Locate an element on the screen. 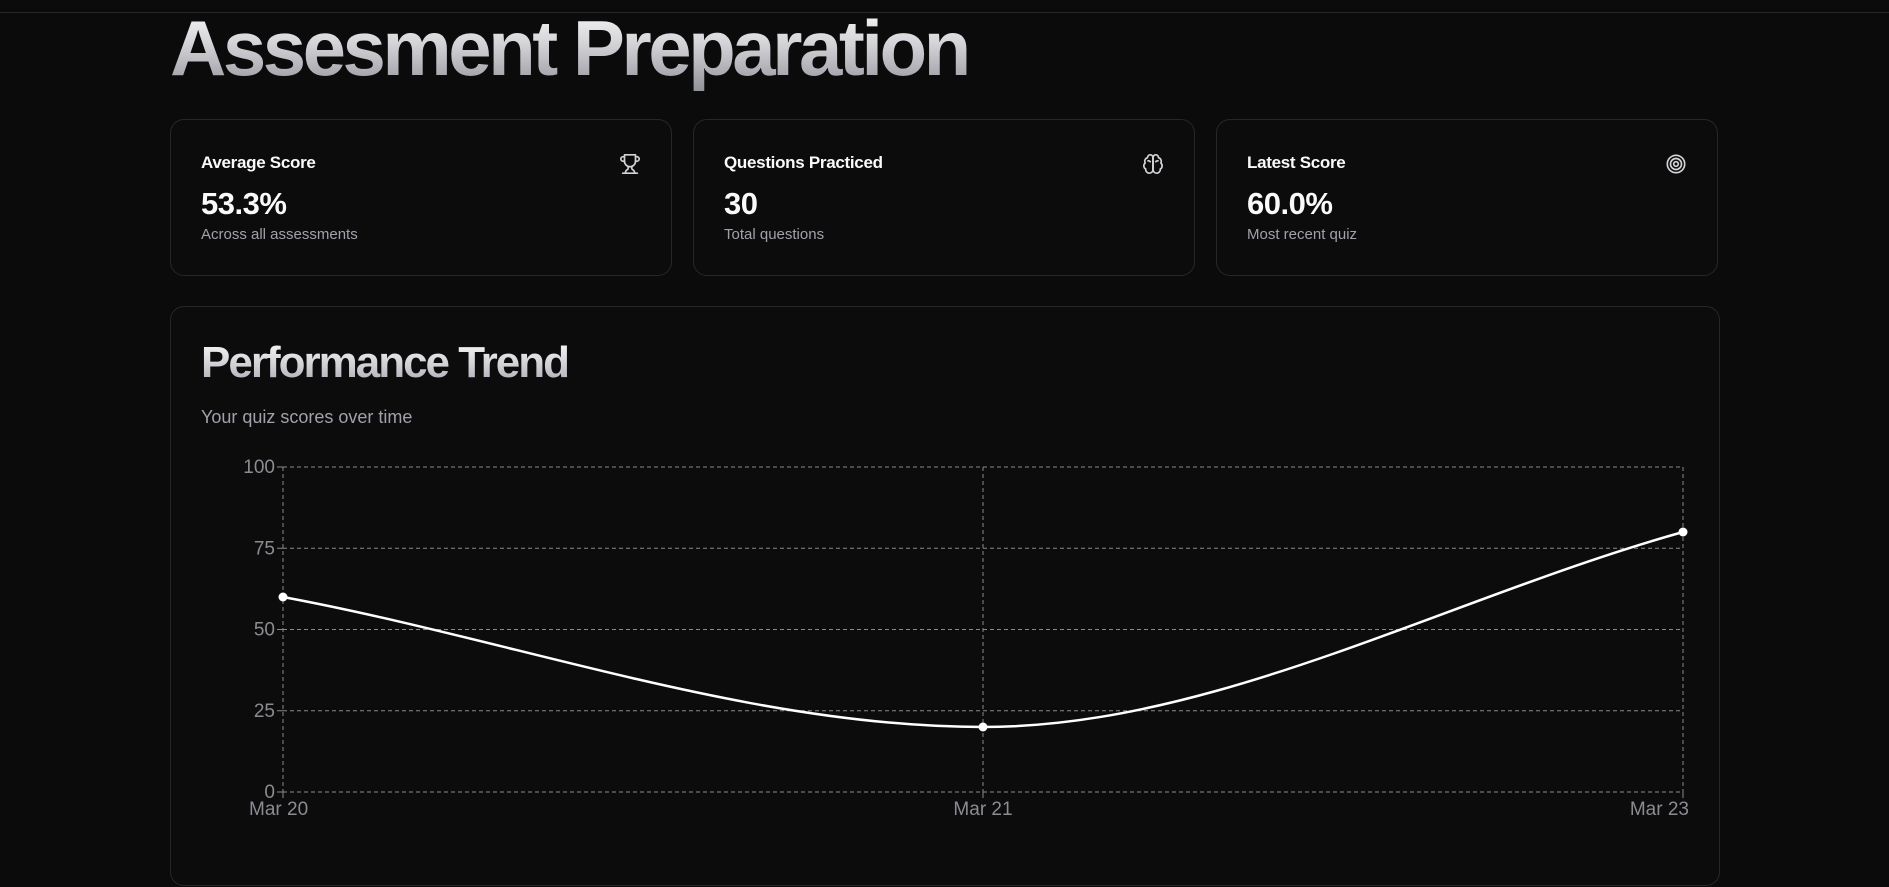 This screenshot has height=887, width=1889. y-tick-label: 50 is located at coordinates (264, 630).